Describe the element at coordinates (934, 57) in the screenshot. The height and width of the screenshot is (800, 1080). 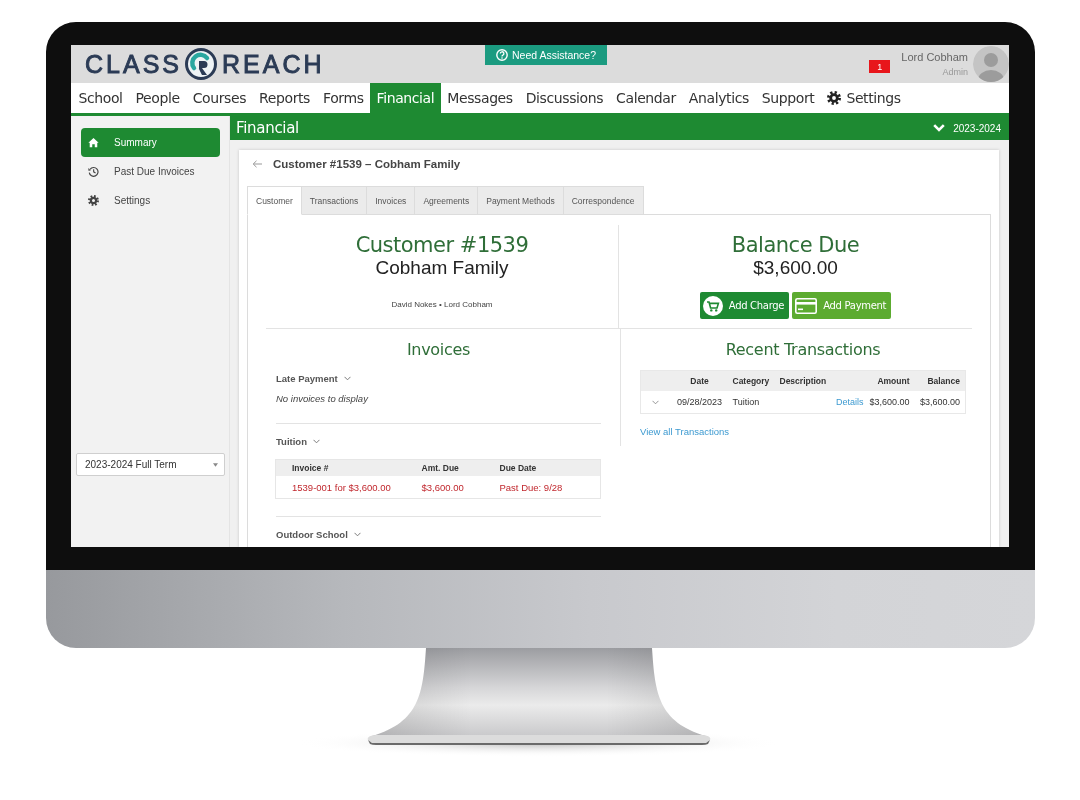
I see `user-name: Lord Cobham` at that location.